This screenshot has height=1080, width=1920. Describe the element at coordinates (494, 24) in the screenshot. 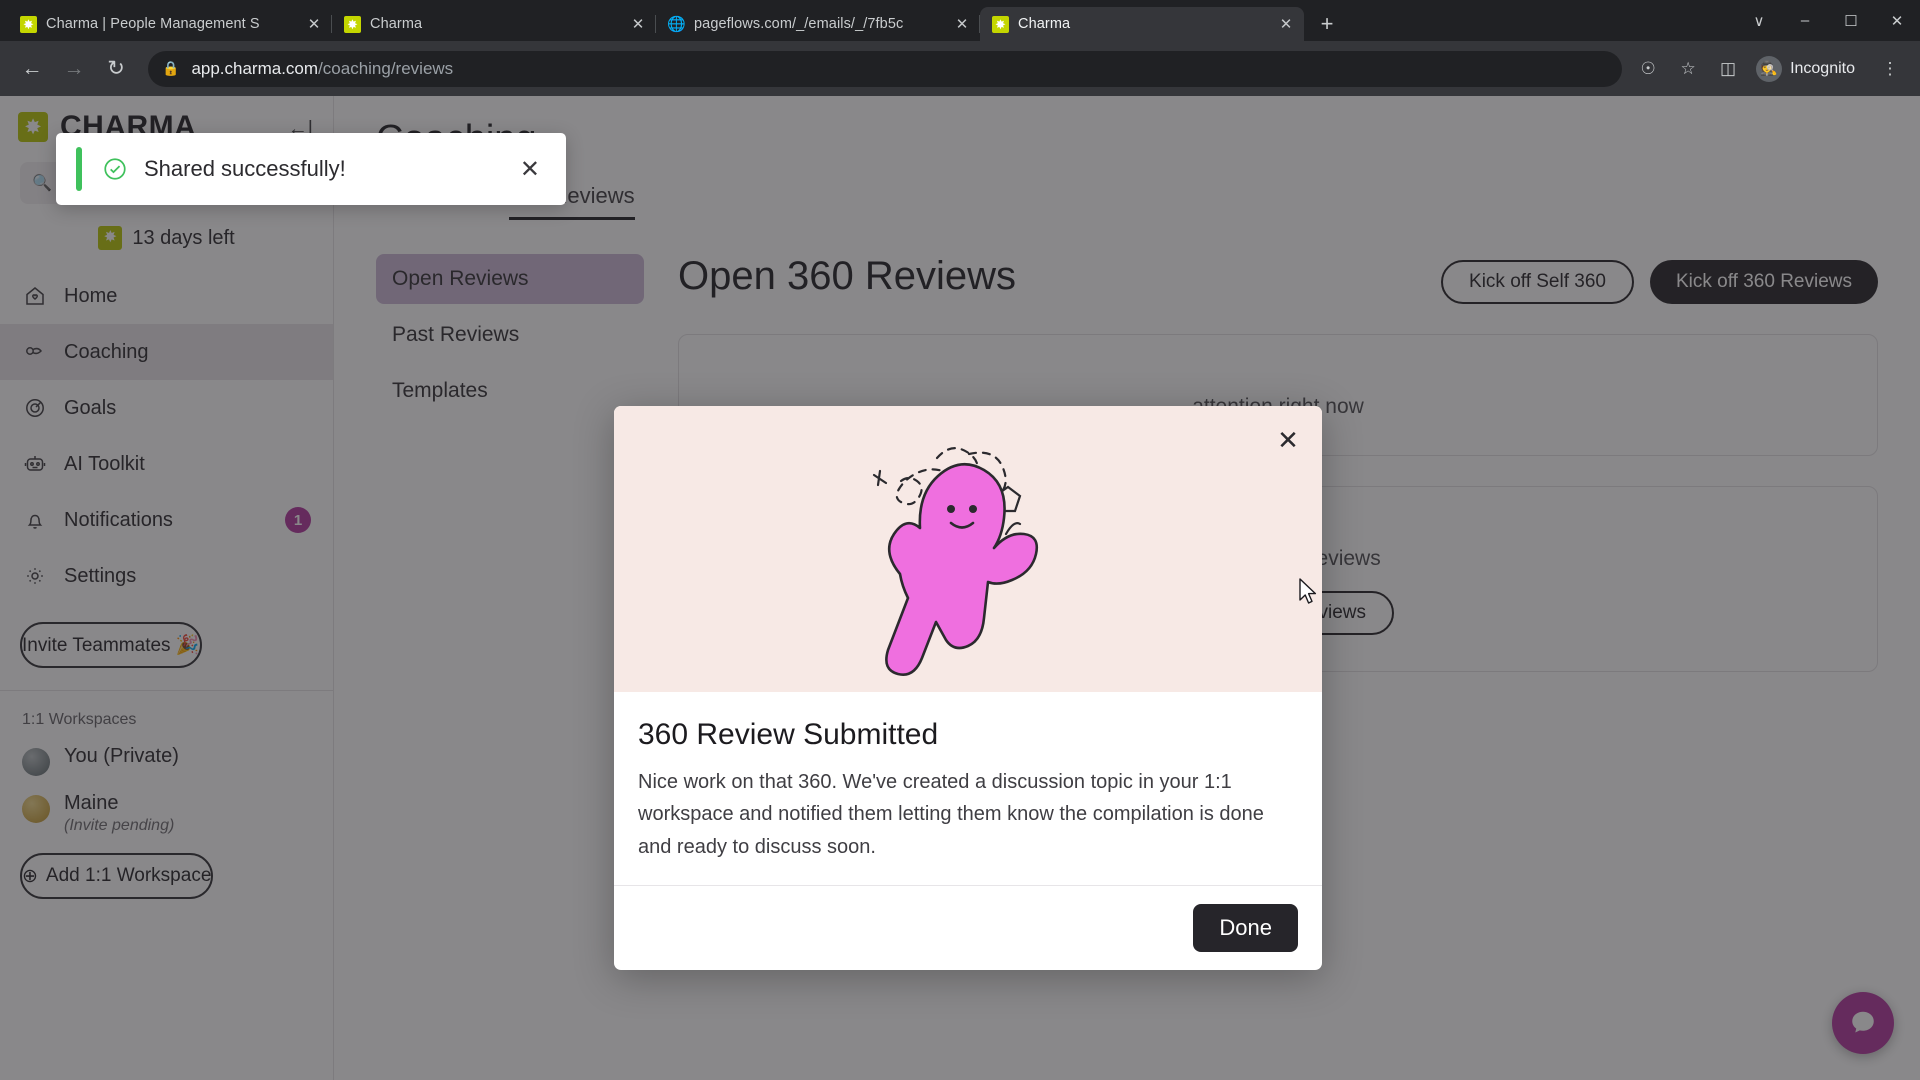

I see `browser-tab-1: ✸ Charma ✕` at that location.